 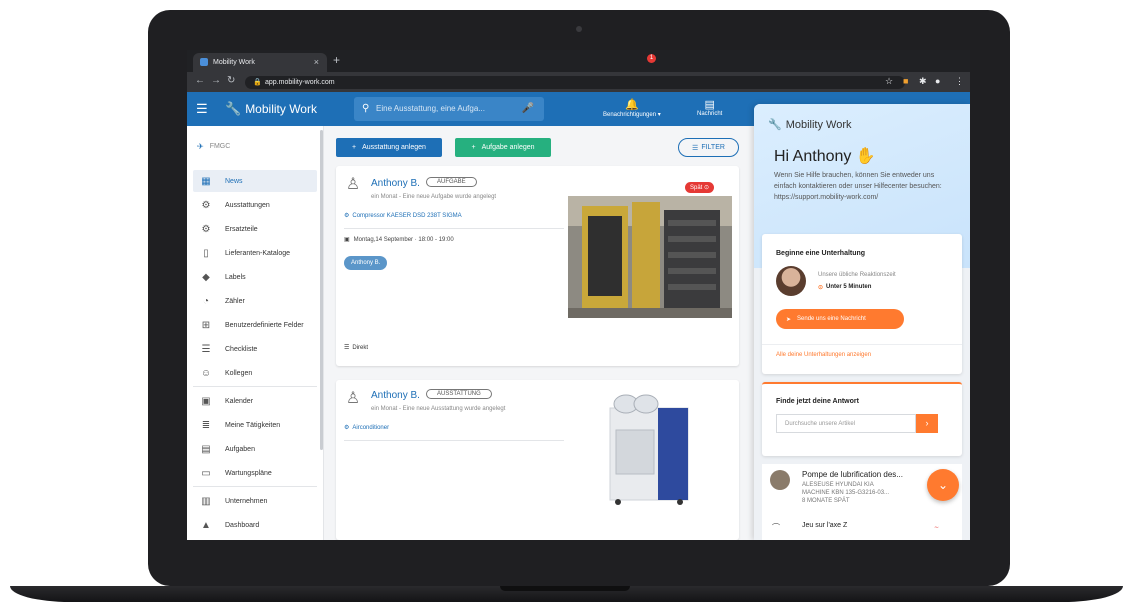 What do you see at coordinates (831, 319) in the screenshot?
I see `send-message-label: Sende uns eine Nachricht` at bounding box center [831, 319].